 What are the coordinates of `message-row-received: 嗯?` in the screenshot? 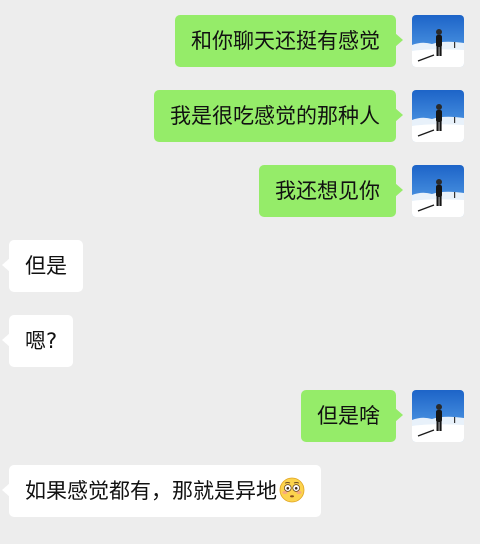 It's located at (240, 341).